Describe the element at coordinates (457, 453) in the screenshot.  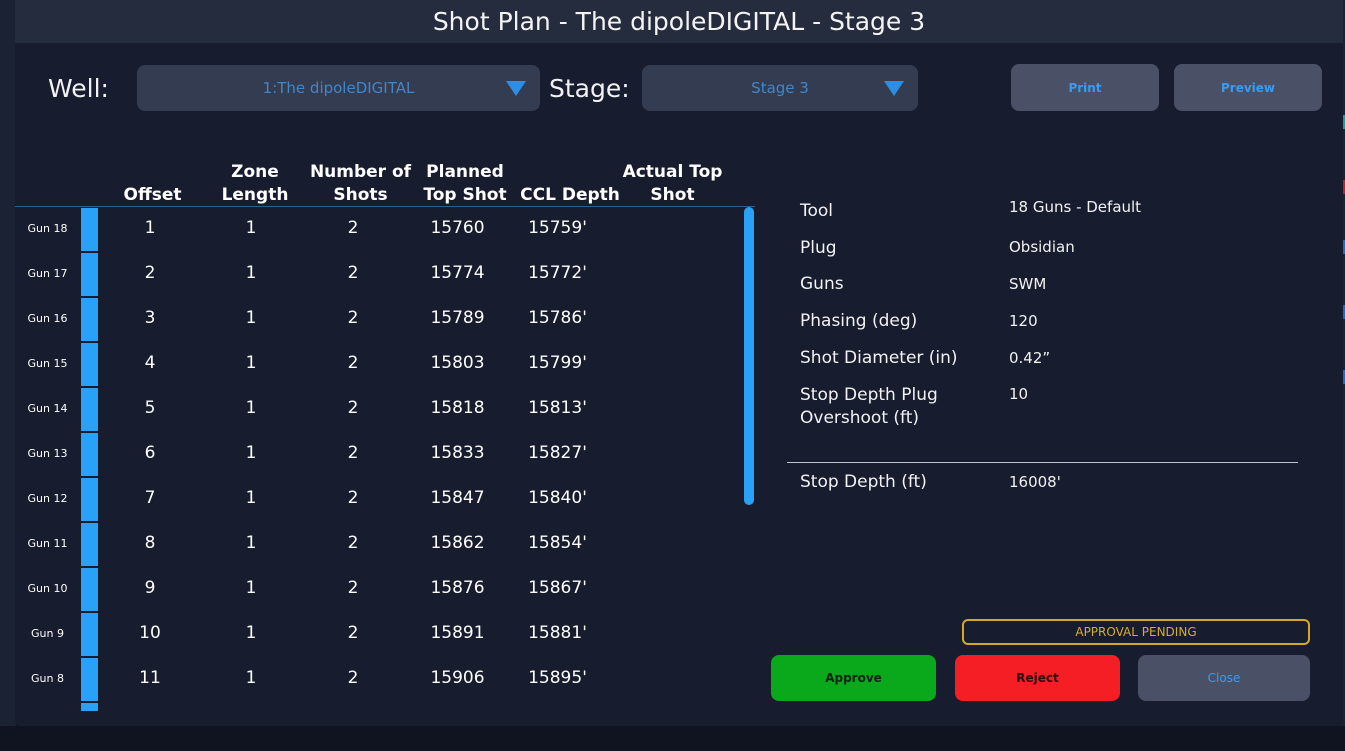
I see `planned-top-shot-cell: 15833` at that location.